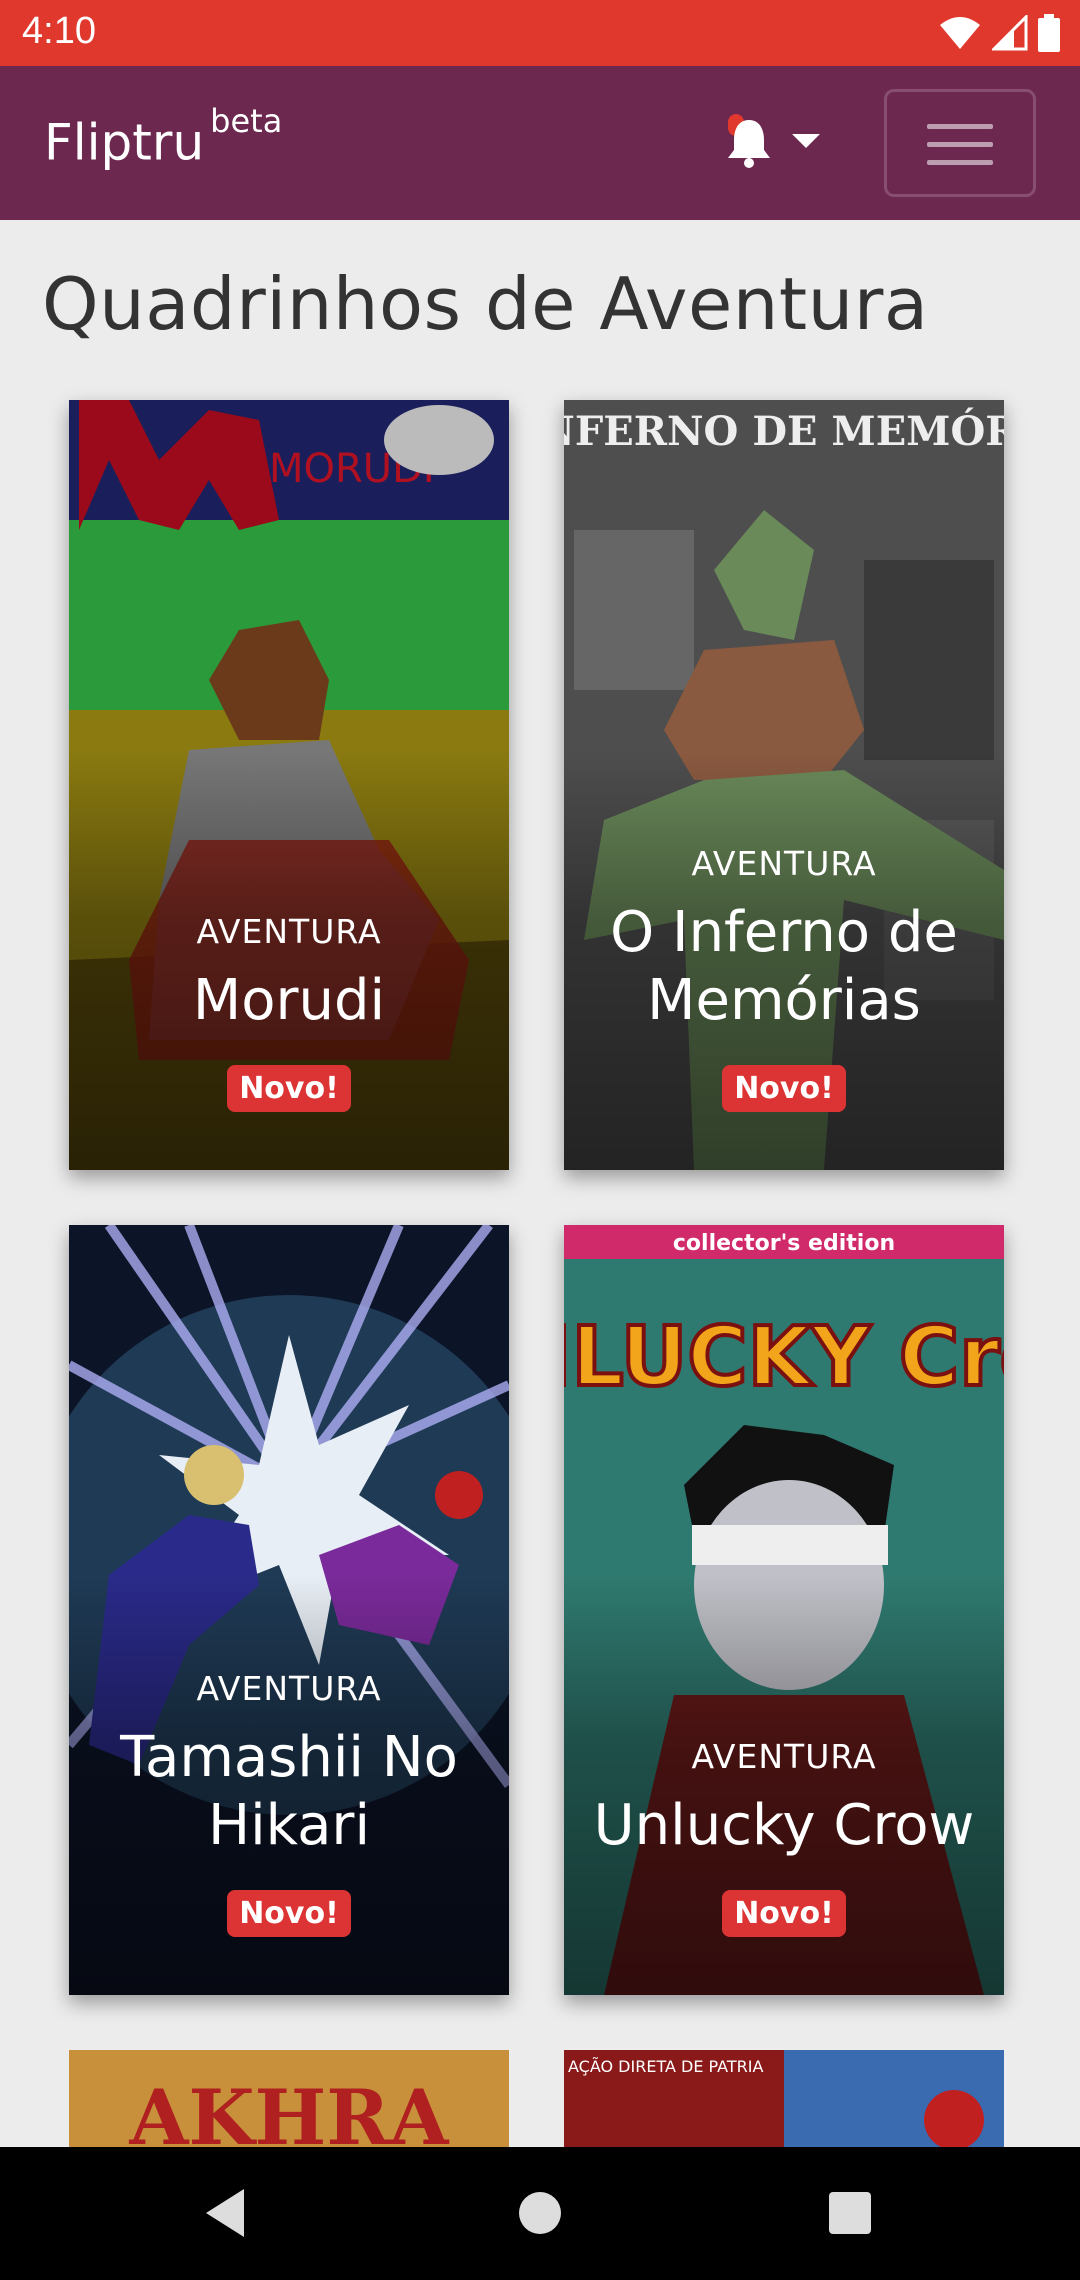 This screenshot has width=1080, height=2280. I want to click on signal-icon, so click(1010, 33).